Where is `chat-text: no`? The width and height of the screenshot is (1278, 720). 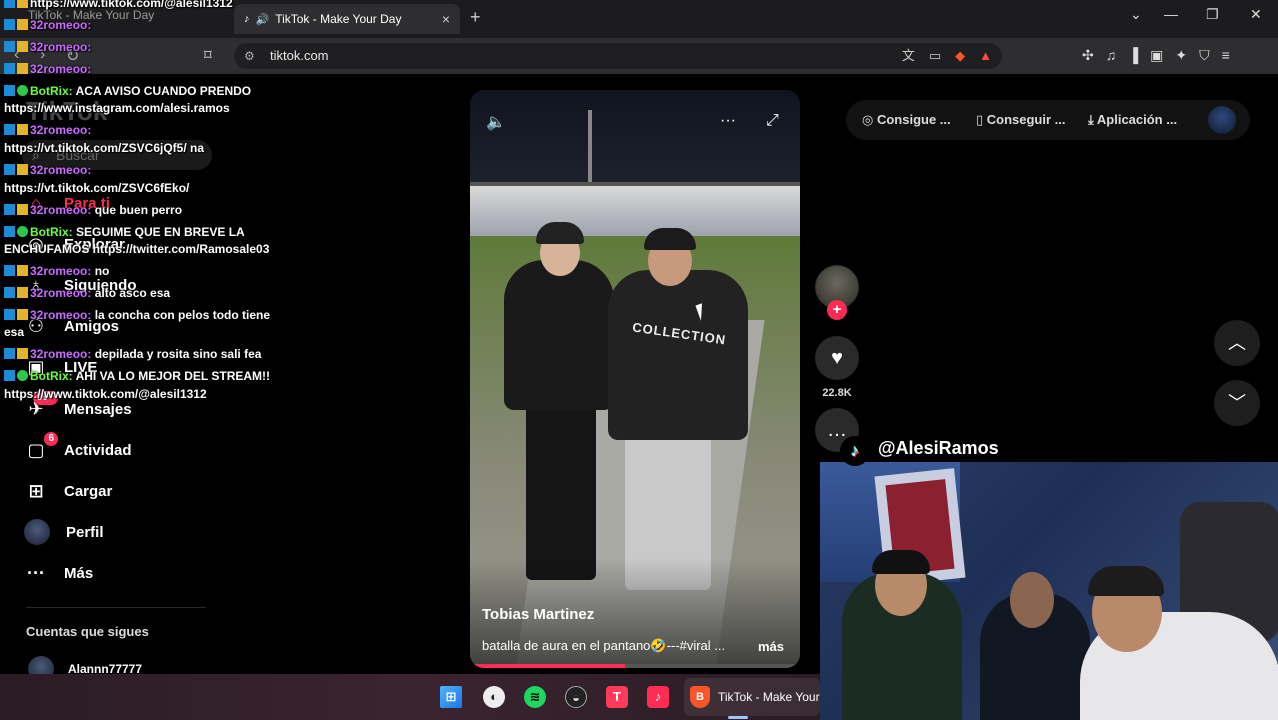 chat-text: no is located at coordinates (102, 271).